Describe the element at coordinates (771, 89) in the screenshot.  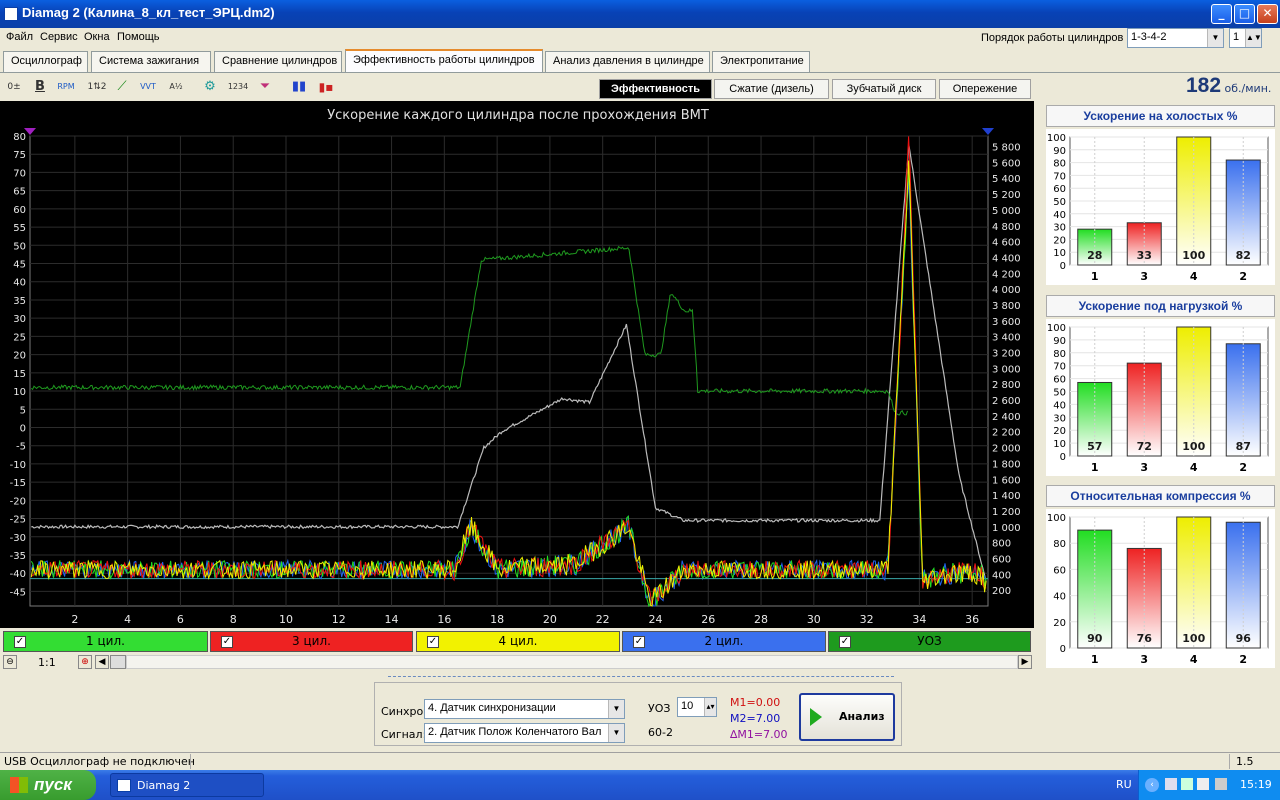
I see `subtab-compression-diesel: Сжатие (дизель)` at that location.